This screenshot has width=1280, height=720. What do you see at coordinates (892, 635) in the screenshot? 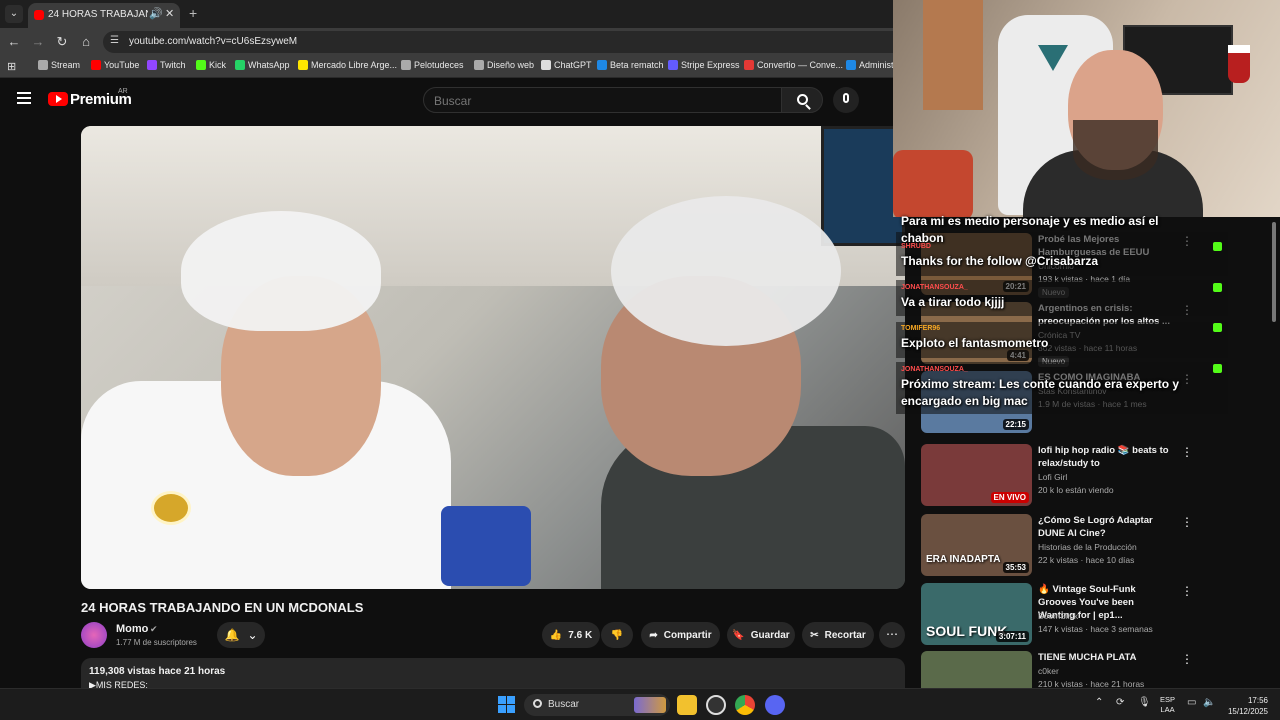
I see `more-actions-button: ⋯` at bounding box center [892, 635].